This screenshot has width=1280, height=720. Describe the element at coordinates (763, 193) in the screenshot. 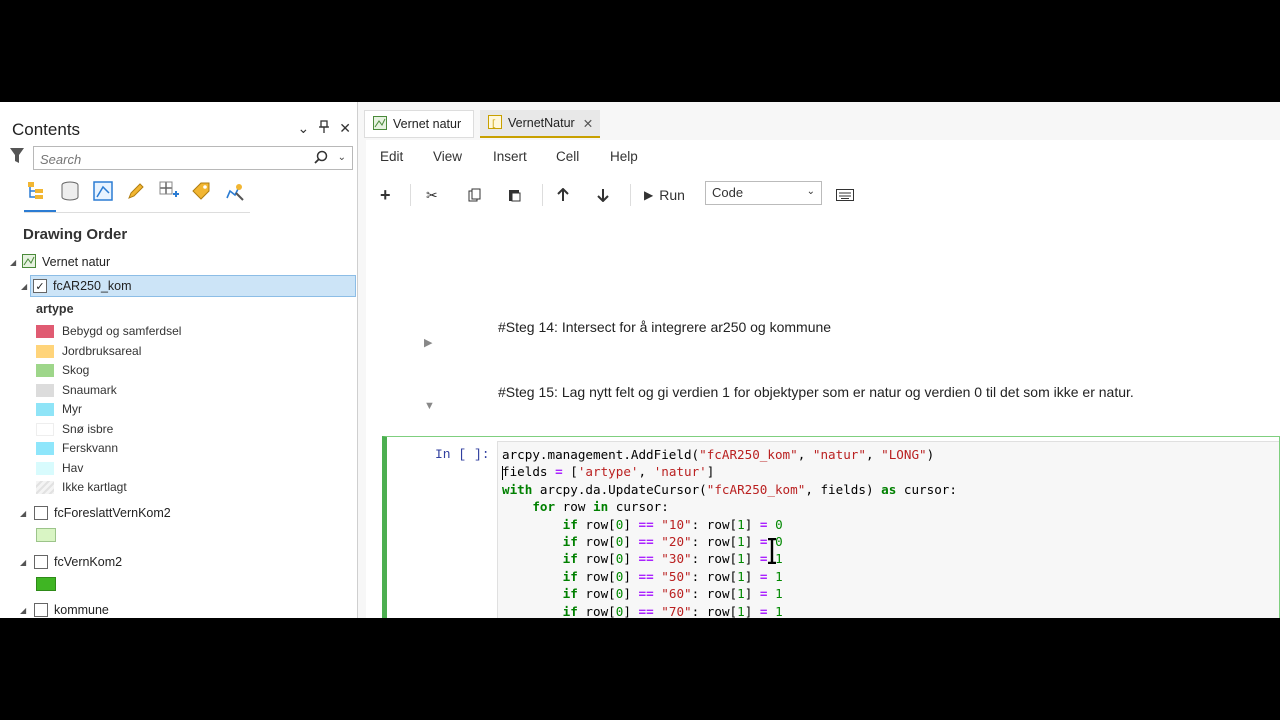

I see `cell-type-select: Code ⌄` at that location.